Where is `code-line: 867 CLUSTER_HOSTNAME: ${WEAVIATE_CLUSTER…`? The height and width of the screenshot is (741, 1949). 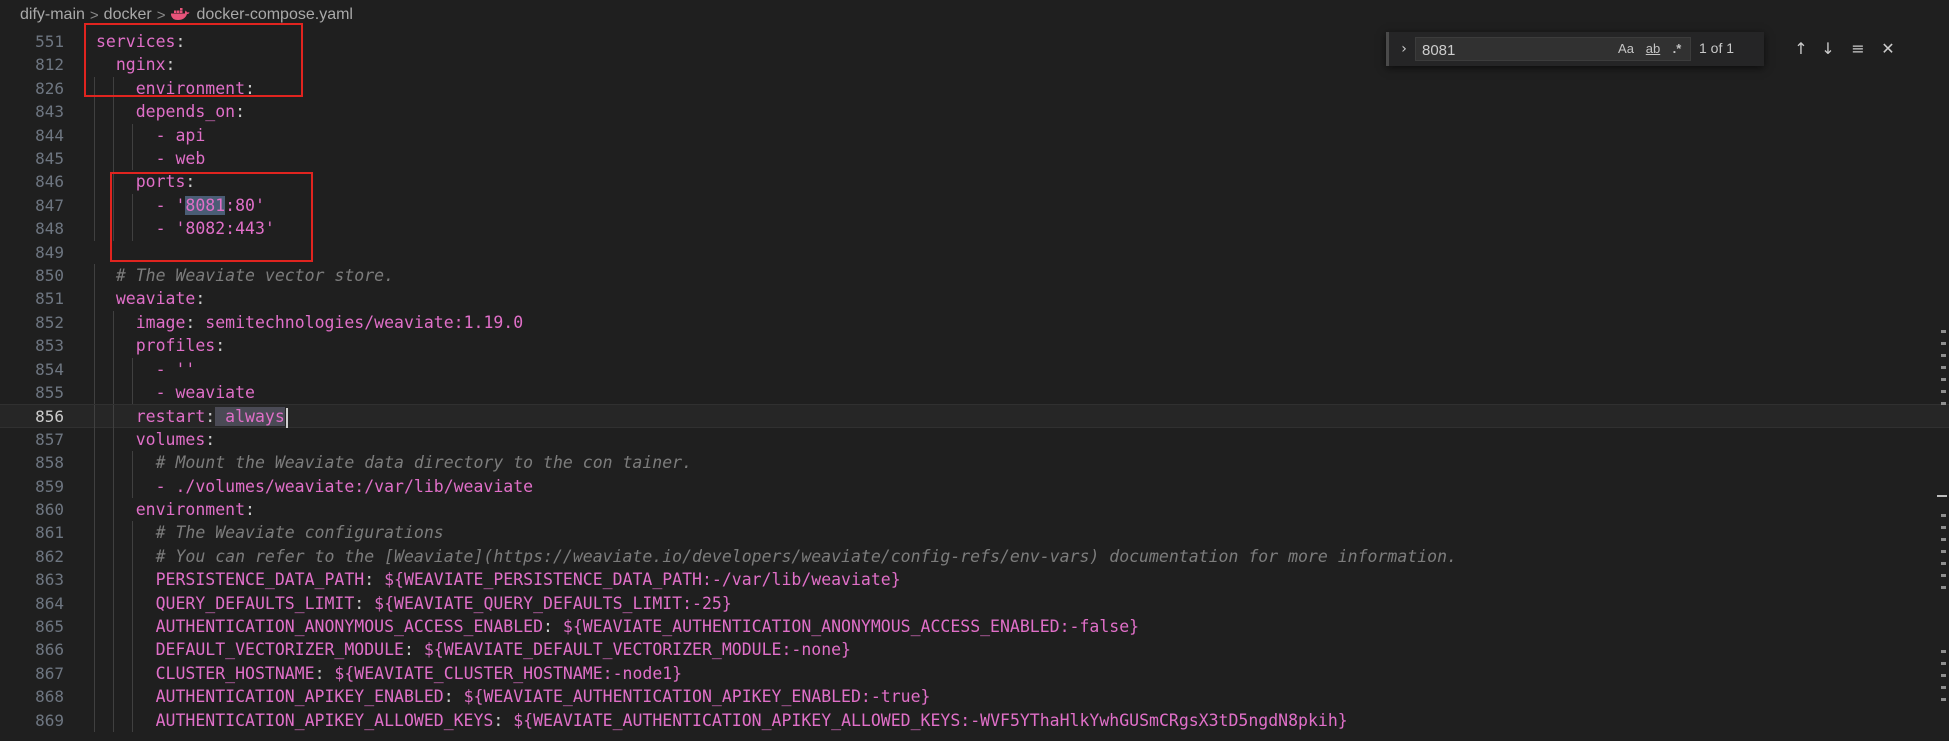 code-line: 867 CLUSTER_HOSTNAME: ${WEAVIATE_CLUSTER… is located at coordinates (974, 673).